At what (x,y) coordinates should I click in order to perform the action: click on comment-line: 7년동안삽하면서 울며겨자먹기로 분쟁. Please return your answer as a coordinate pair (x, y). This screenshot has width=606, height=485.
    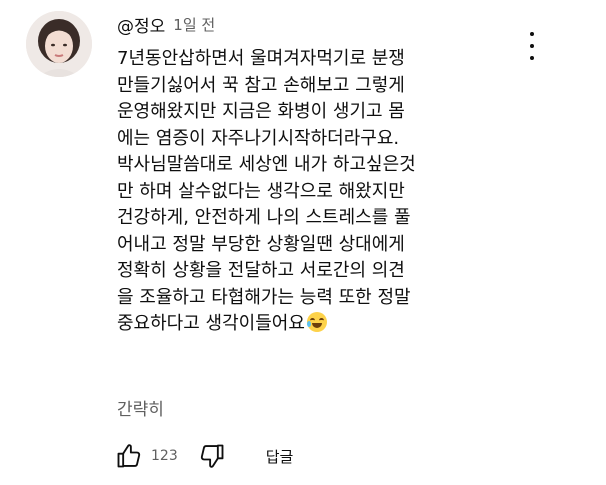
    Looking at the image, I should click on (261, 58).